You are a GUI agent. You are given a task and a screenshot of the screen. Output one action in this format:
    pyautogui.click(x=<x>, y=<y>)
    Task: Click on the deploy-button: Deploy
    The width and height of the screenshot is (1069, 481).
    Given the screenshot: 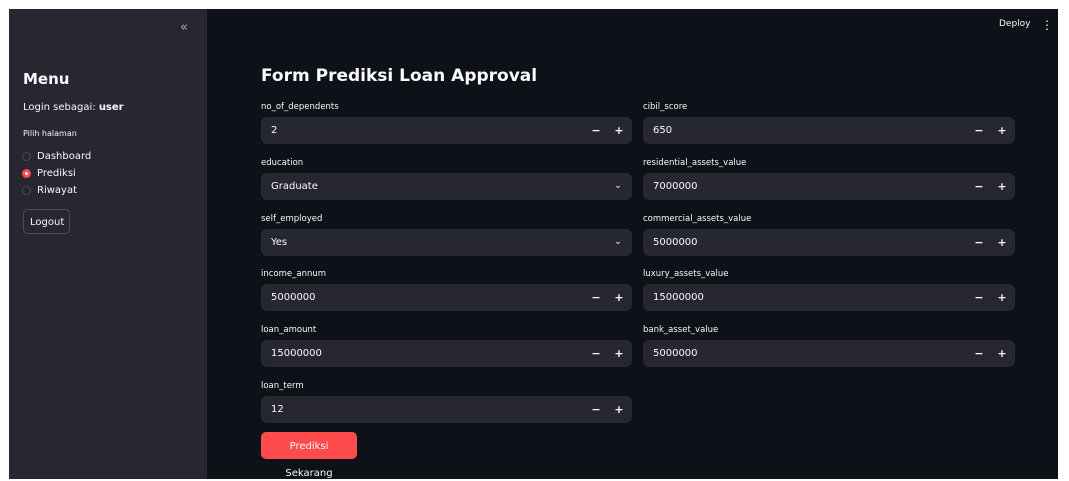 What is the action you would take?
    pyautogui.click(x=1015, y=24)
    